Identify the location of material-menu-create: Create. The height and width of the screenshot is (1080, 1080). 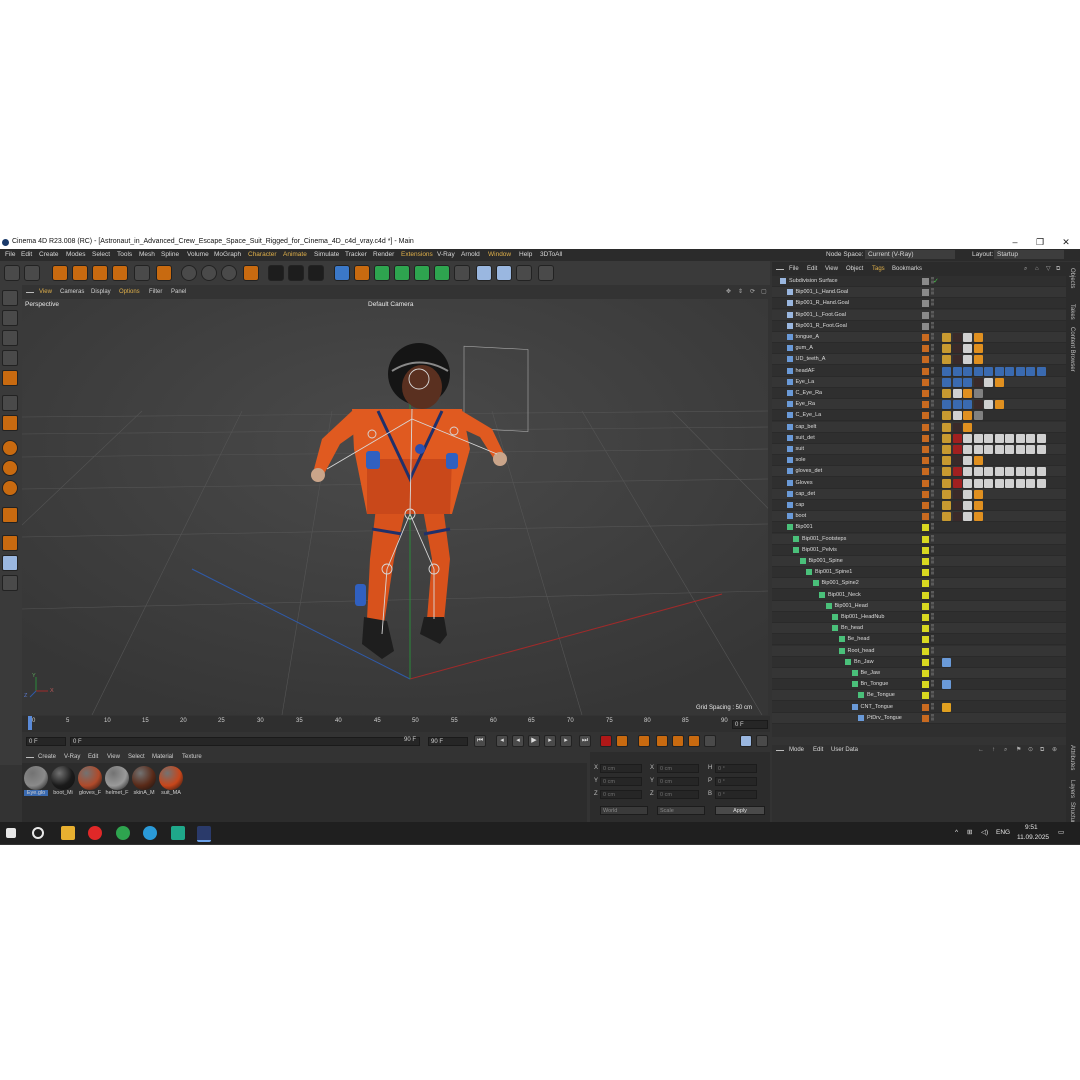
(47, 757).